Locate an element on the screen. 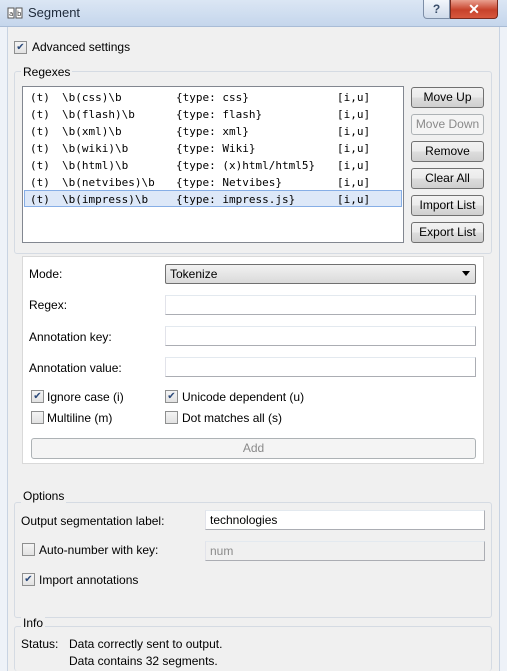  regex-pattern: \b(xml)\b is located at coordinates (92, 131).